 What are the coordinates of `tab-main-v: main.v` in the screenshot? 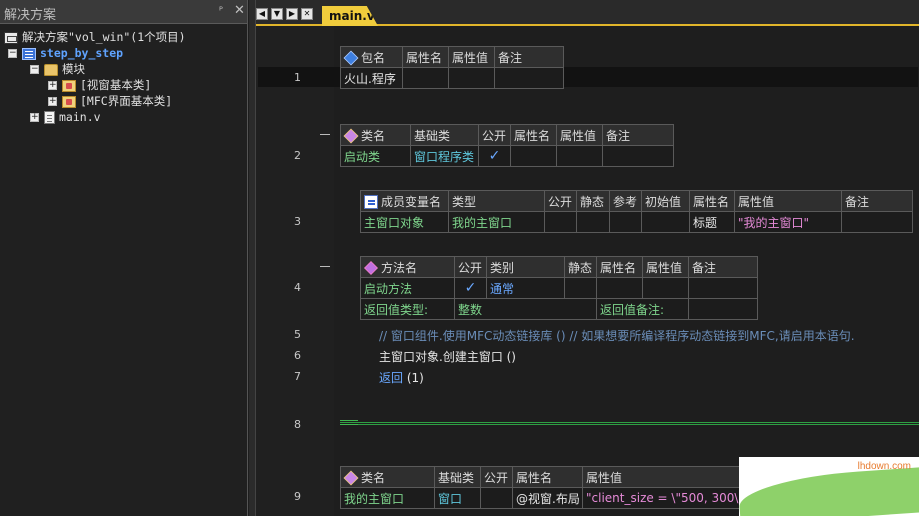 It's located at (350, 16).